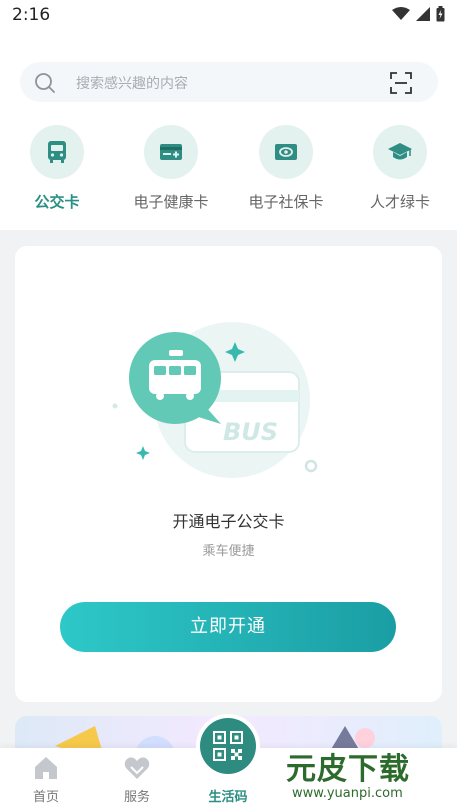 The image size is (457, 812). I want to click on social-security-card-icon, so click(286, 152).